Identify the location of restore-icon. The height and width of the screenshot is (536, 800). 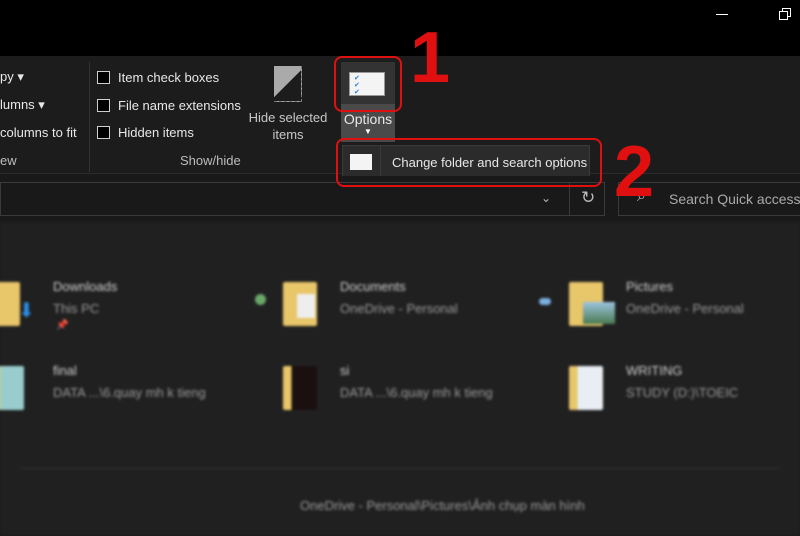
(785, 14).